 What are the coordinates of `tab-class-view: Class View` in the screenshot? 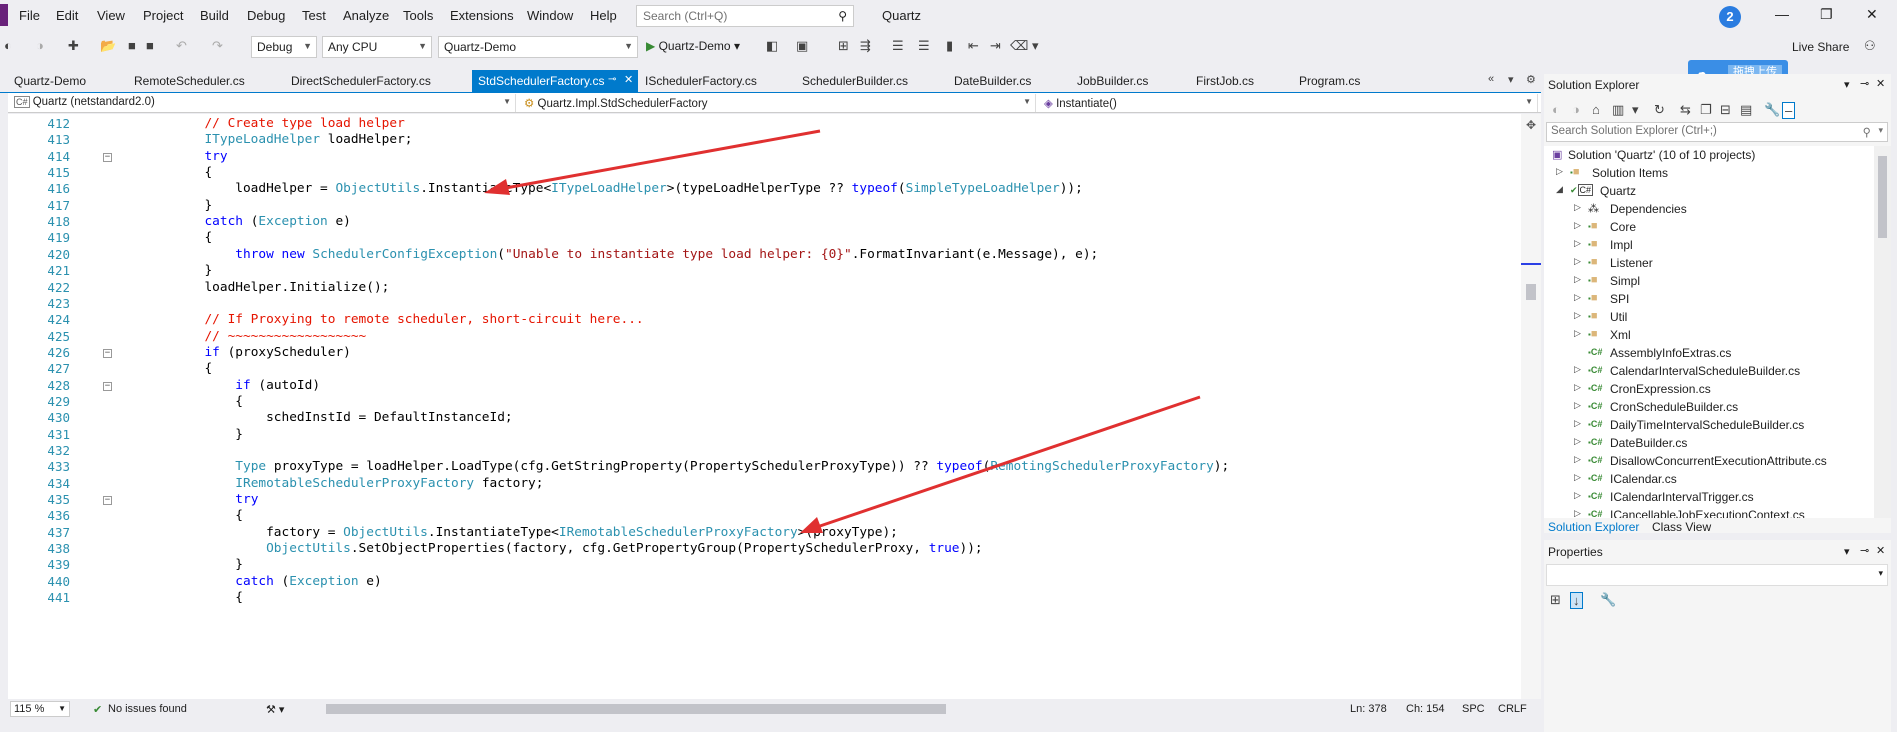 It's located at (1681, 527).